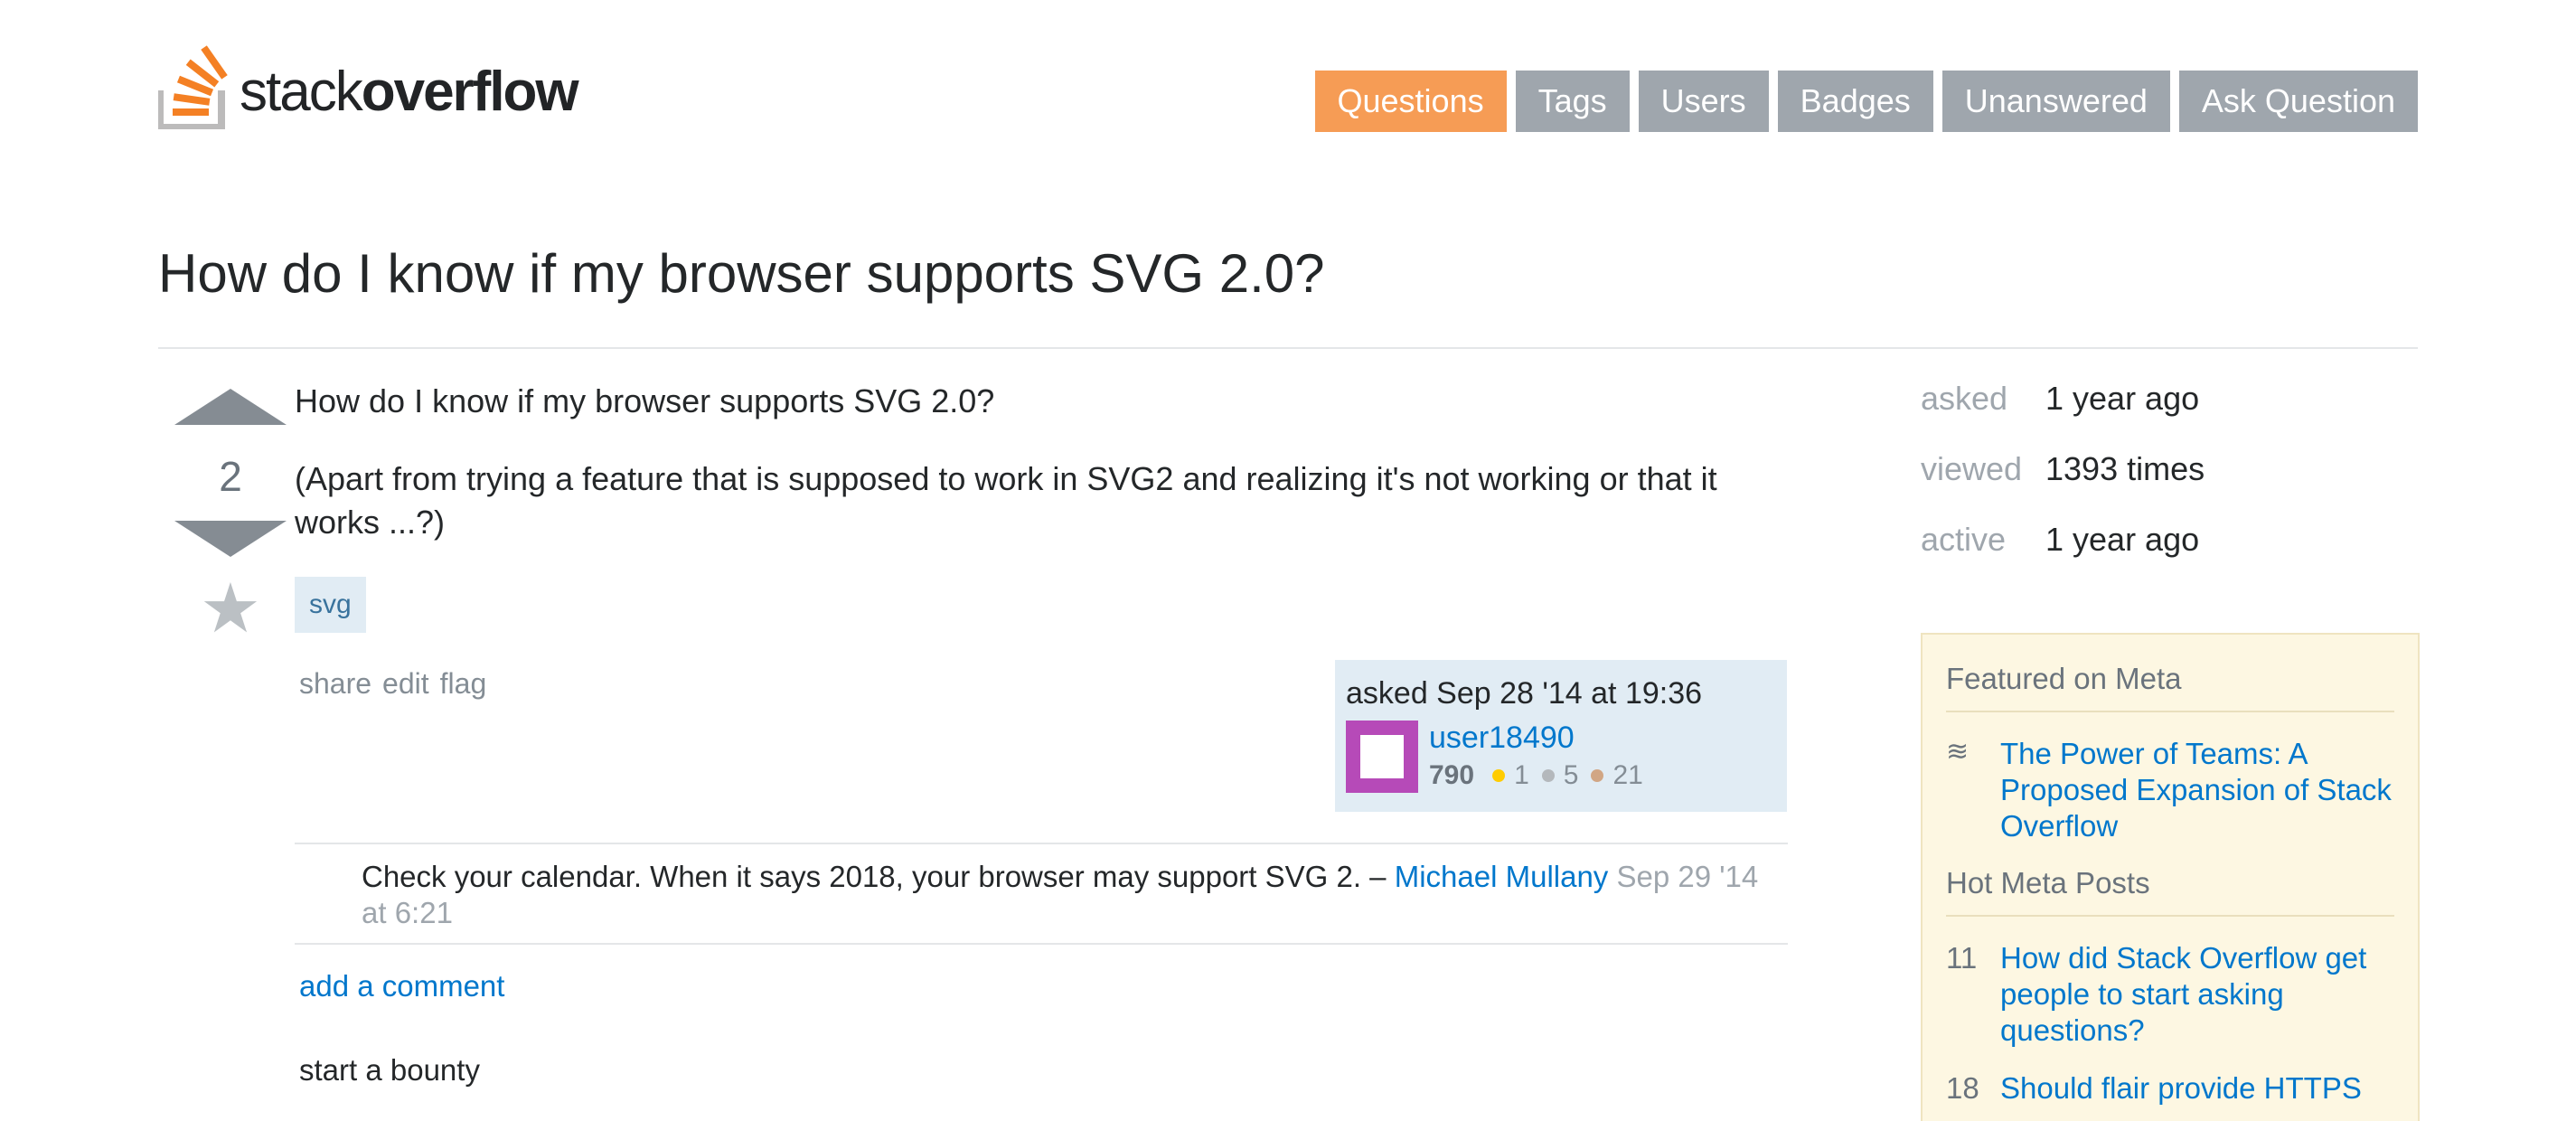  What do you see at coordinates (406, 684) in the screenshot?
I see `edit-link: edit` at bounding box center [406, 684].